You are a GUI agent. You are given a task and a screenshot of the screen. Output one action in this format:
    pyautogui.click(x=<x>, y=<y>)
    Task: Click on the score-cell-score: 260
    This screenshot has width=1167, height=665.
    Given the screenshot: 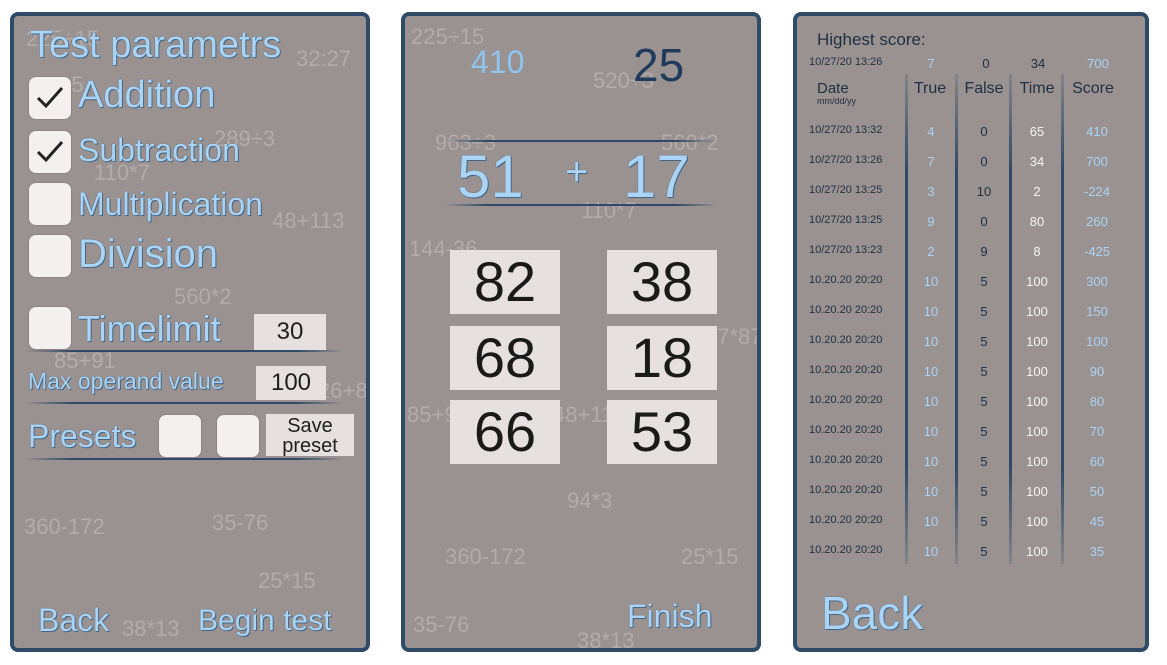 What is the action you would take?
    pyautogui.click(x=1097, y=221)
    